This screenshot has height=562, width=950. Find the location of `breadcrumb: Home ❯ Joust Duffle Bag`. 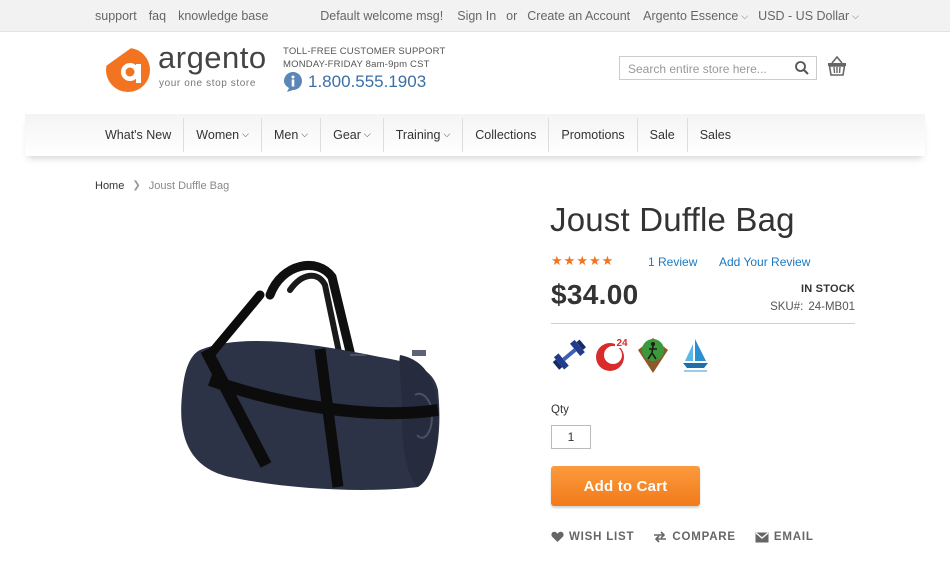

breadcrumb: Home ❯ Joust Duffle Bag is located at coordinates (162, 186).